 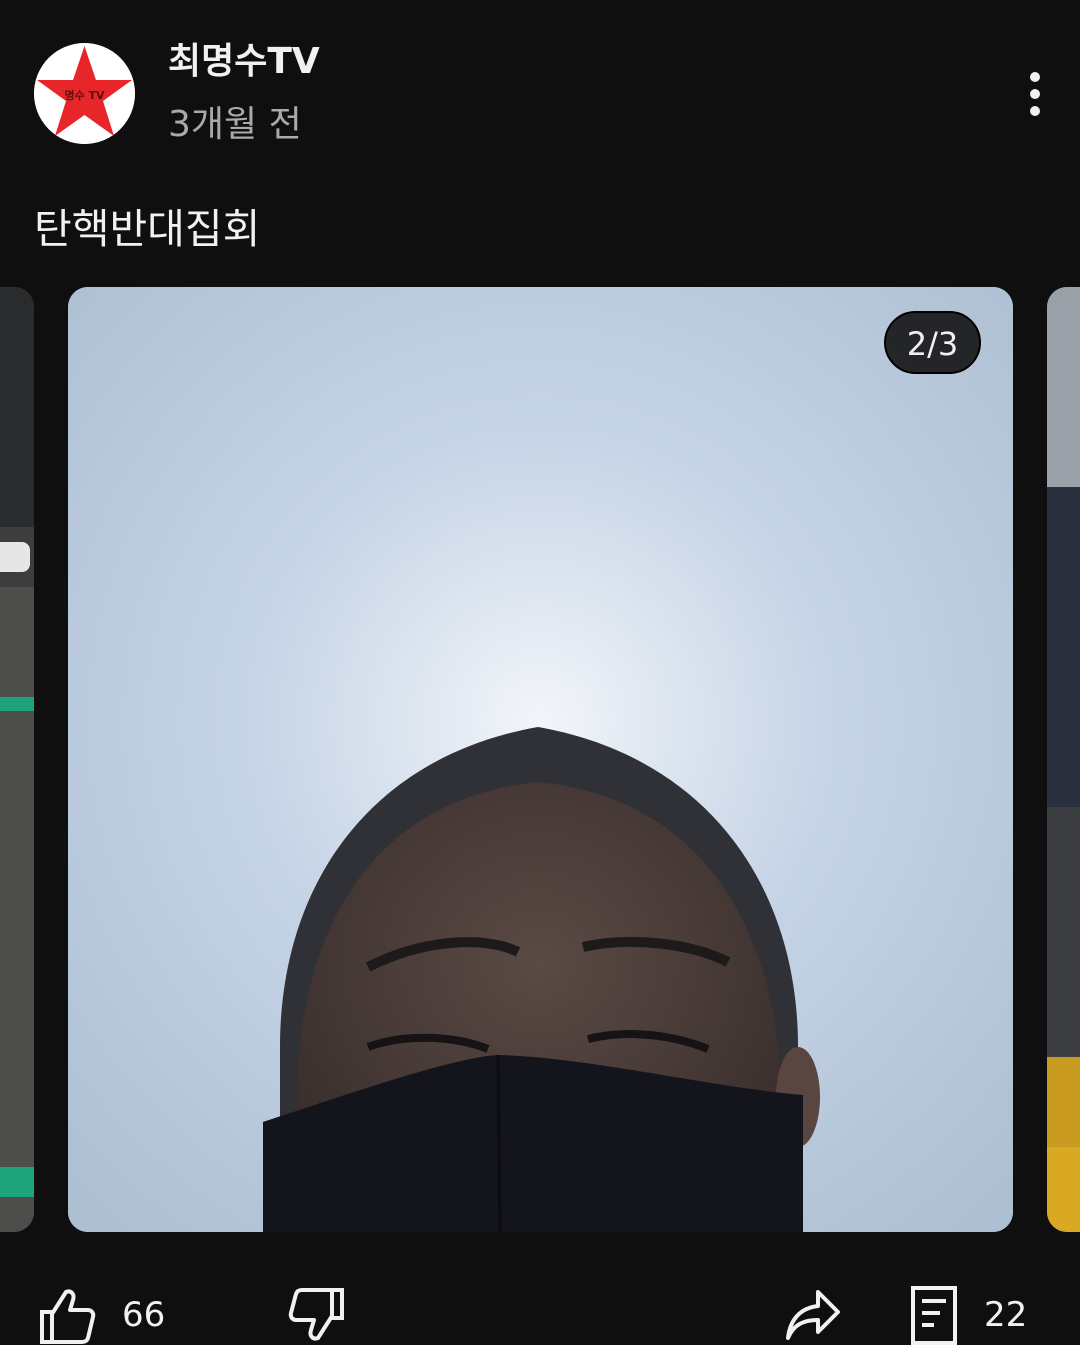 I want to click on comments-button: 22, so click(x=968, y=1315).